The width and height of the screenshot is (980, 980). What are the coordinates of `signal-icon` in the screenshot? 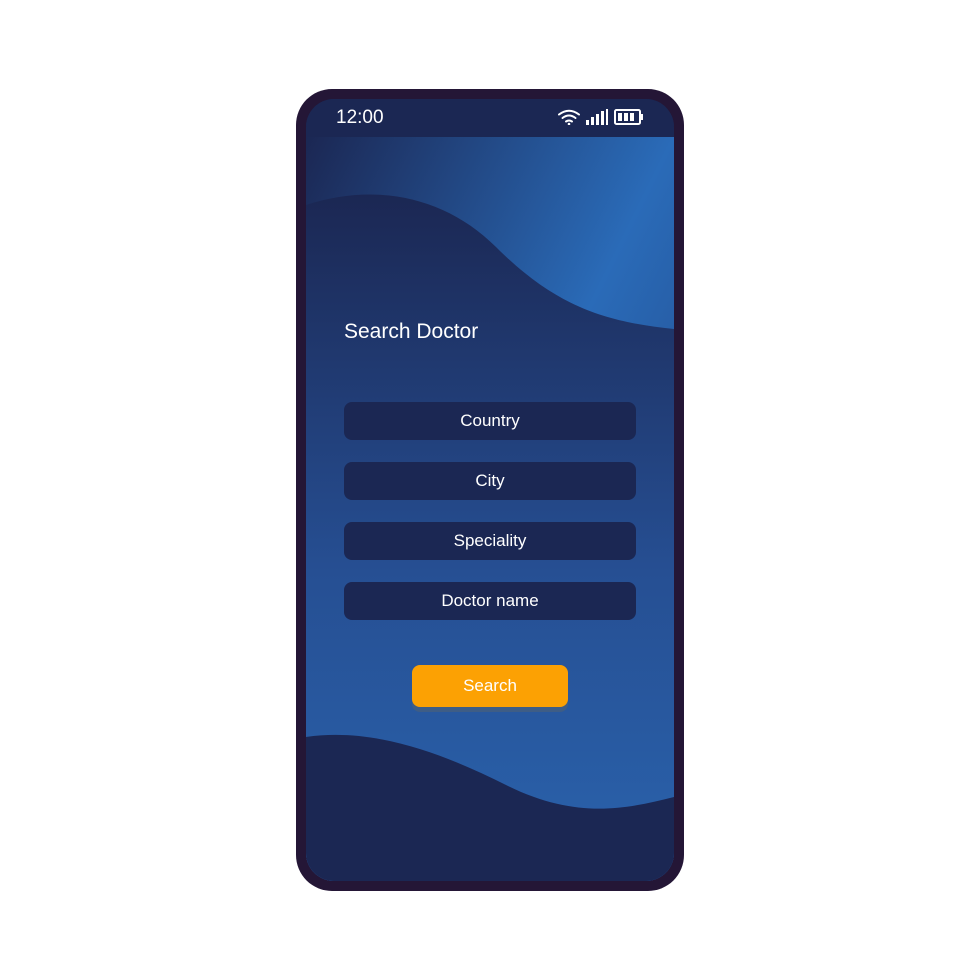 It's located at (597, 117).